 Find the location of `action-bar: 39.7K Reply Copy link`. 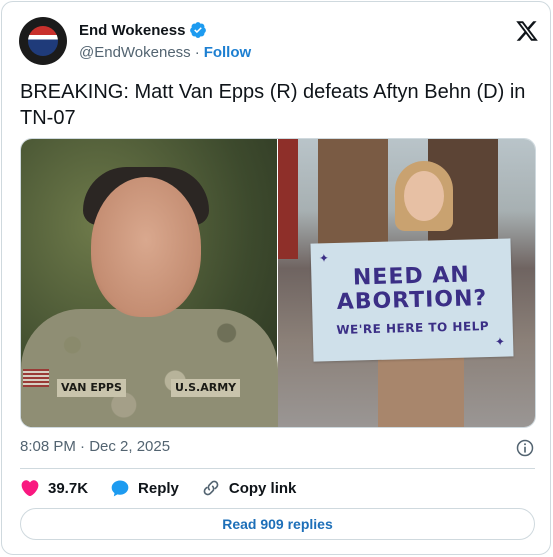

action-bar: 39.7K Reply Copy link is located at coordinates (158, 488).